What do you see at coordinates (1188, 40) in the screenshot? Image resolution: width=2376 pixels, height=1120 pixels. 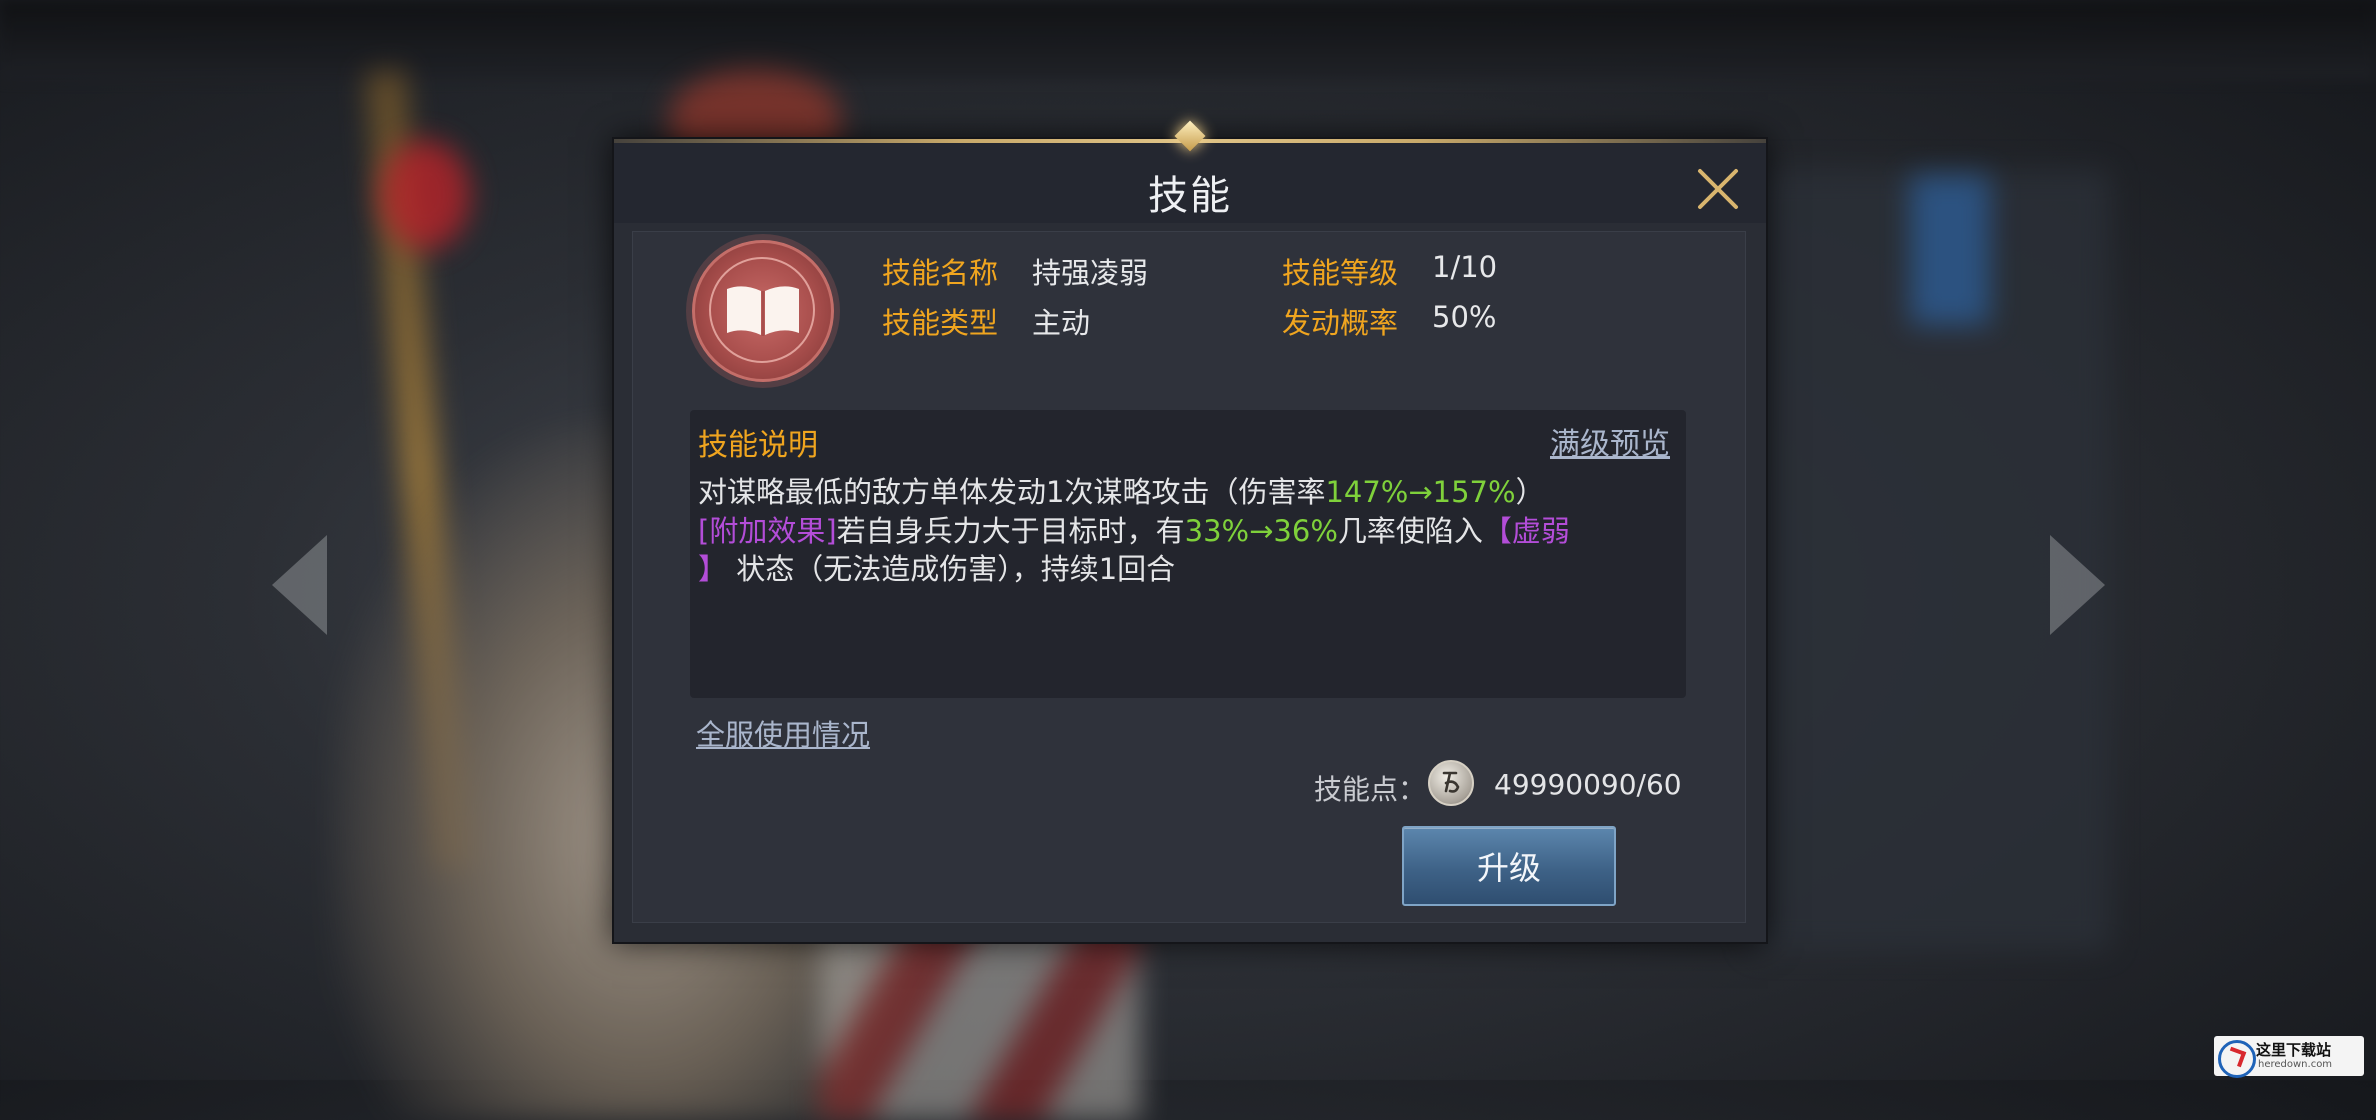 I see `background-top-bar` at bounding box center [1188, 40].